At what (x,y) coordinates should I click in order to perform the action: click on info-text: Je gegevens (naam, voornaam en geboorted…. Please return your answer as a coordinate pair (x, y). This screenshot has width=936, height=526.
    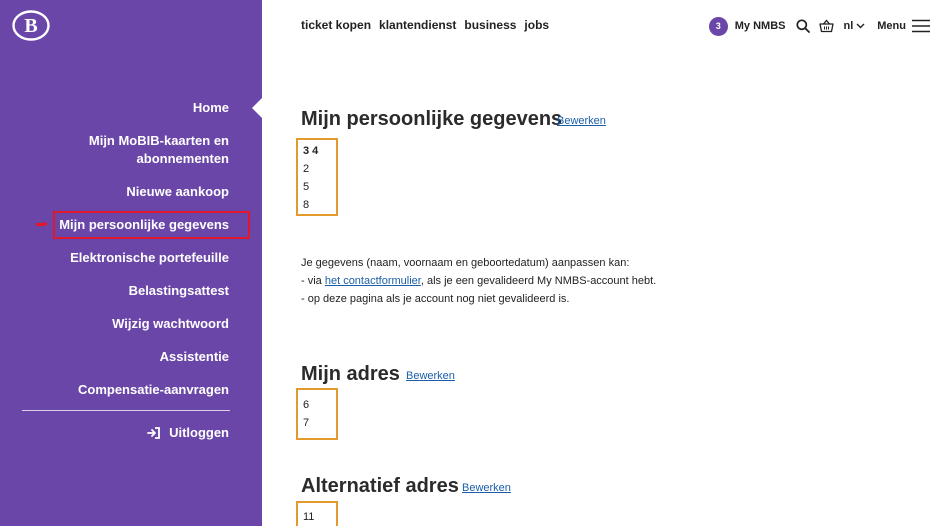
    Looking at the image, I should click on (478, 281).